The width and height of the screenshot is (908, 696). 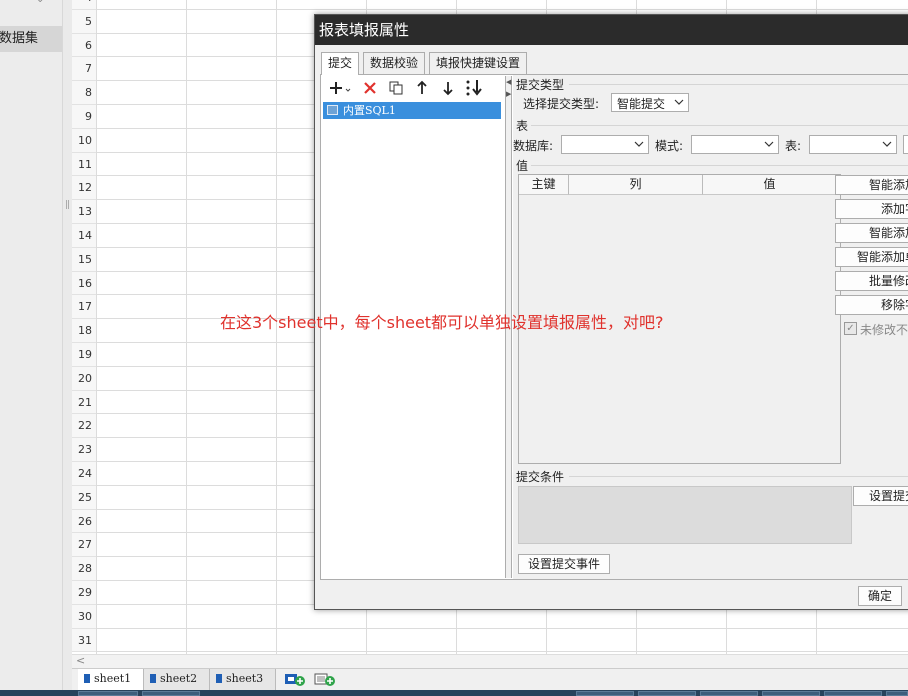 I want to click on checkbox-label: 未修改不更, so click(x=884, y=330).